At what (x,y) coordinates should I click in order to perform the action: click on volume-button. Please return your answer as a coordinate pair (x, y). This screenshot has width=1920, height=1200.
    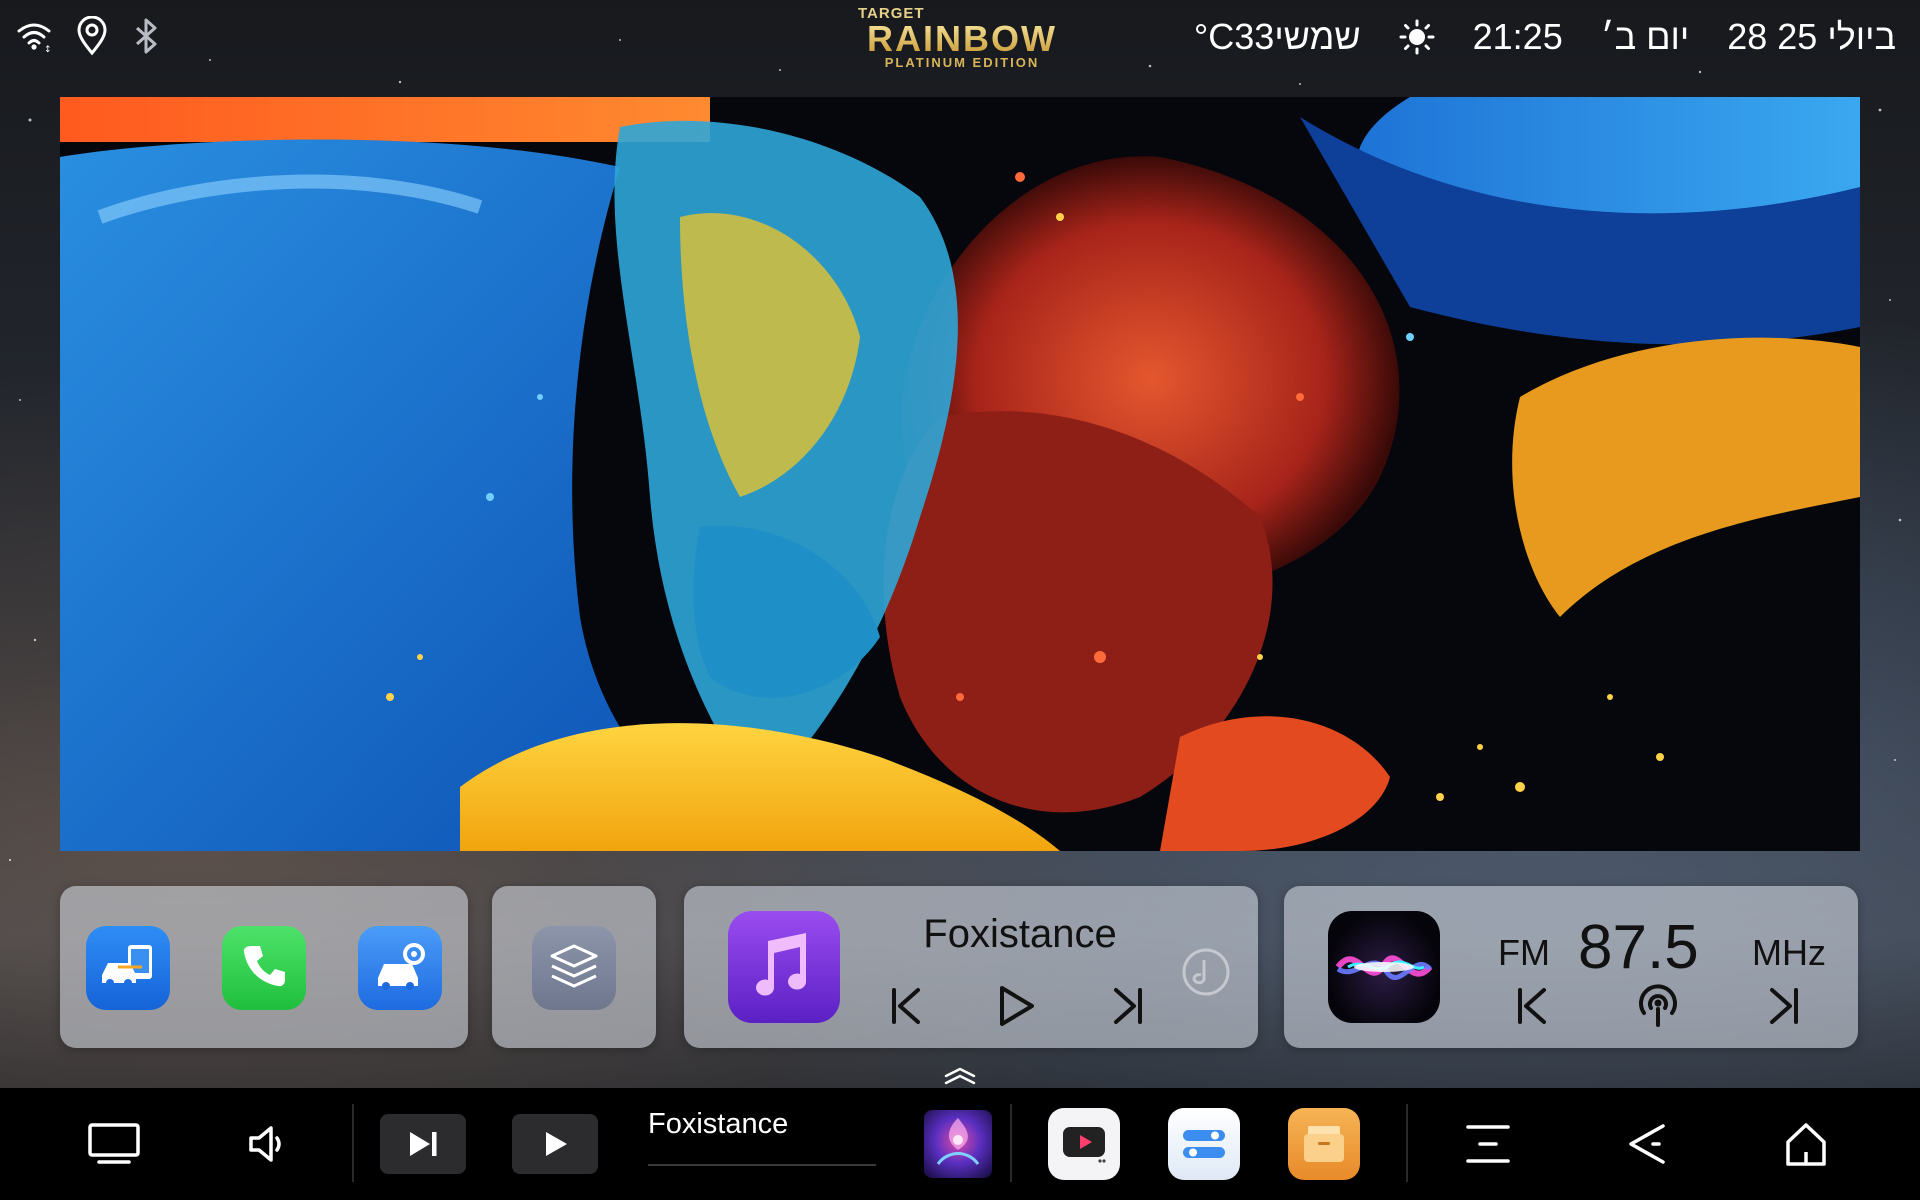
    Looking at the image, I should click on (268, 1144).